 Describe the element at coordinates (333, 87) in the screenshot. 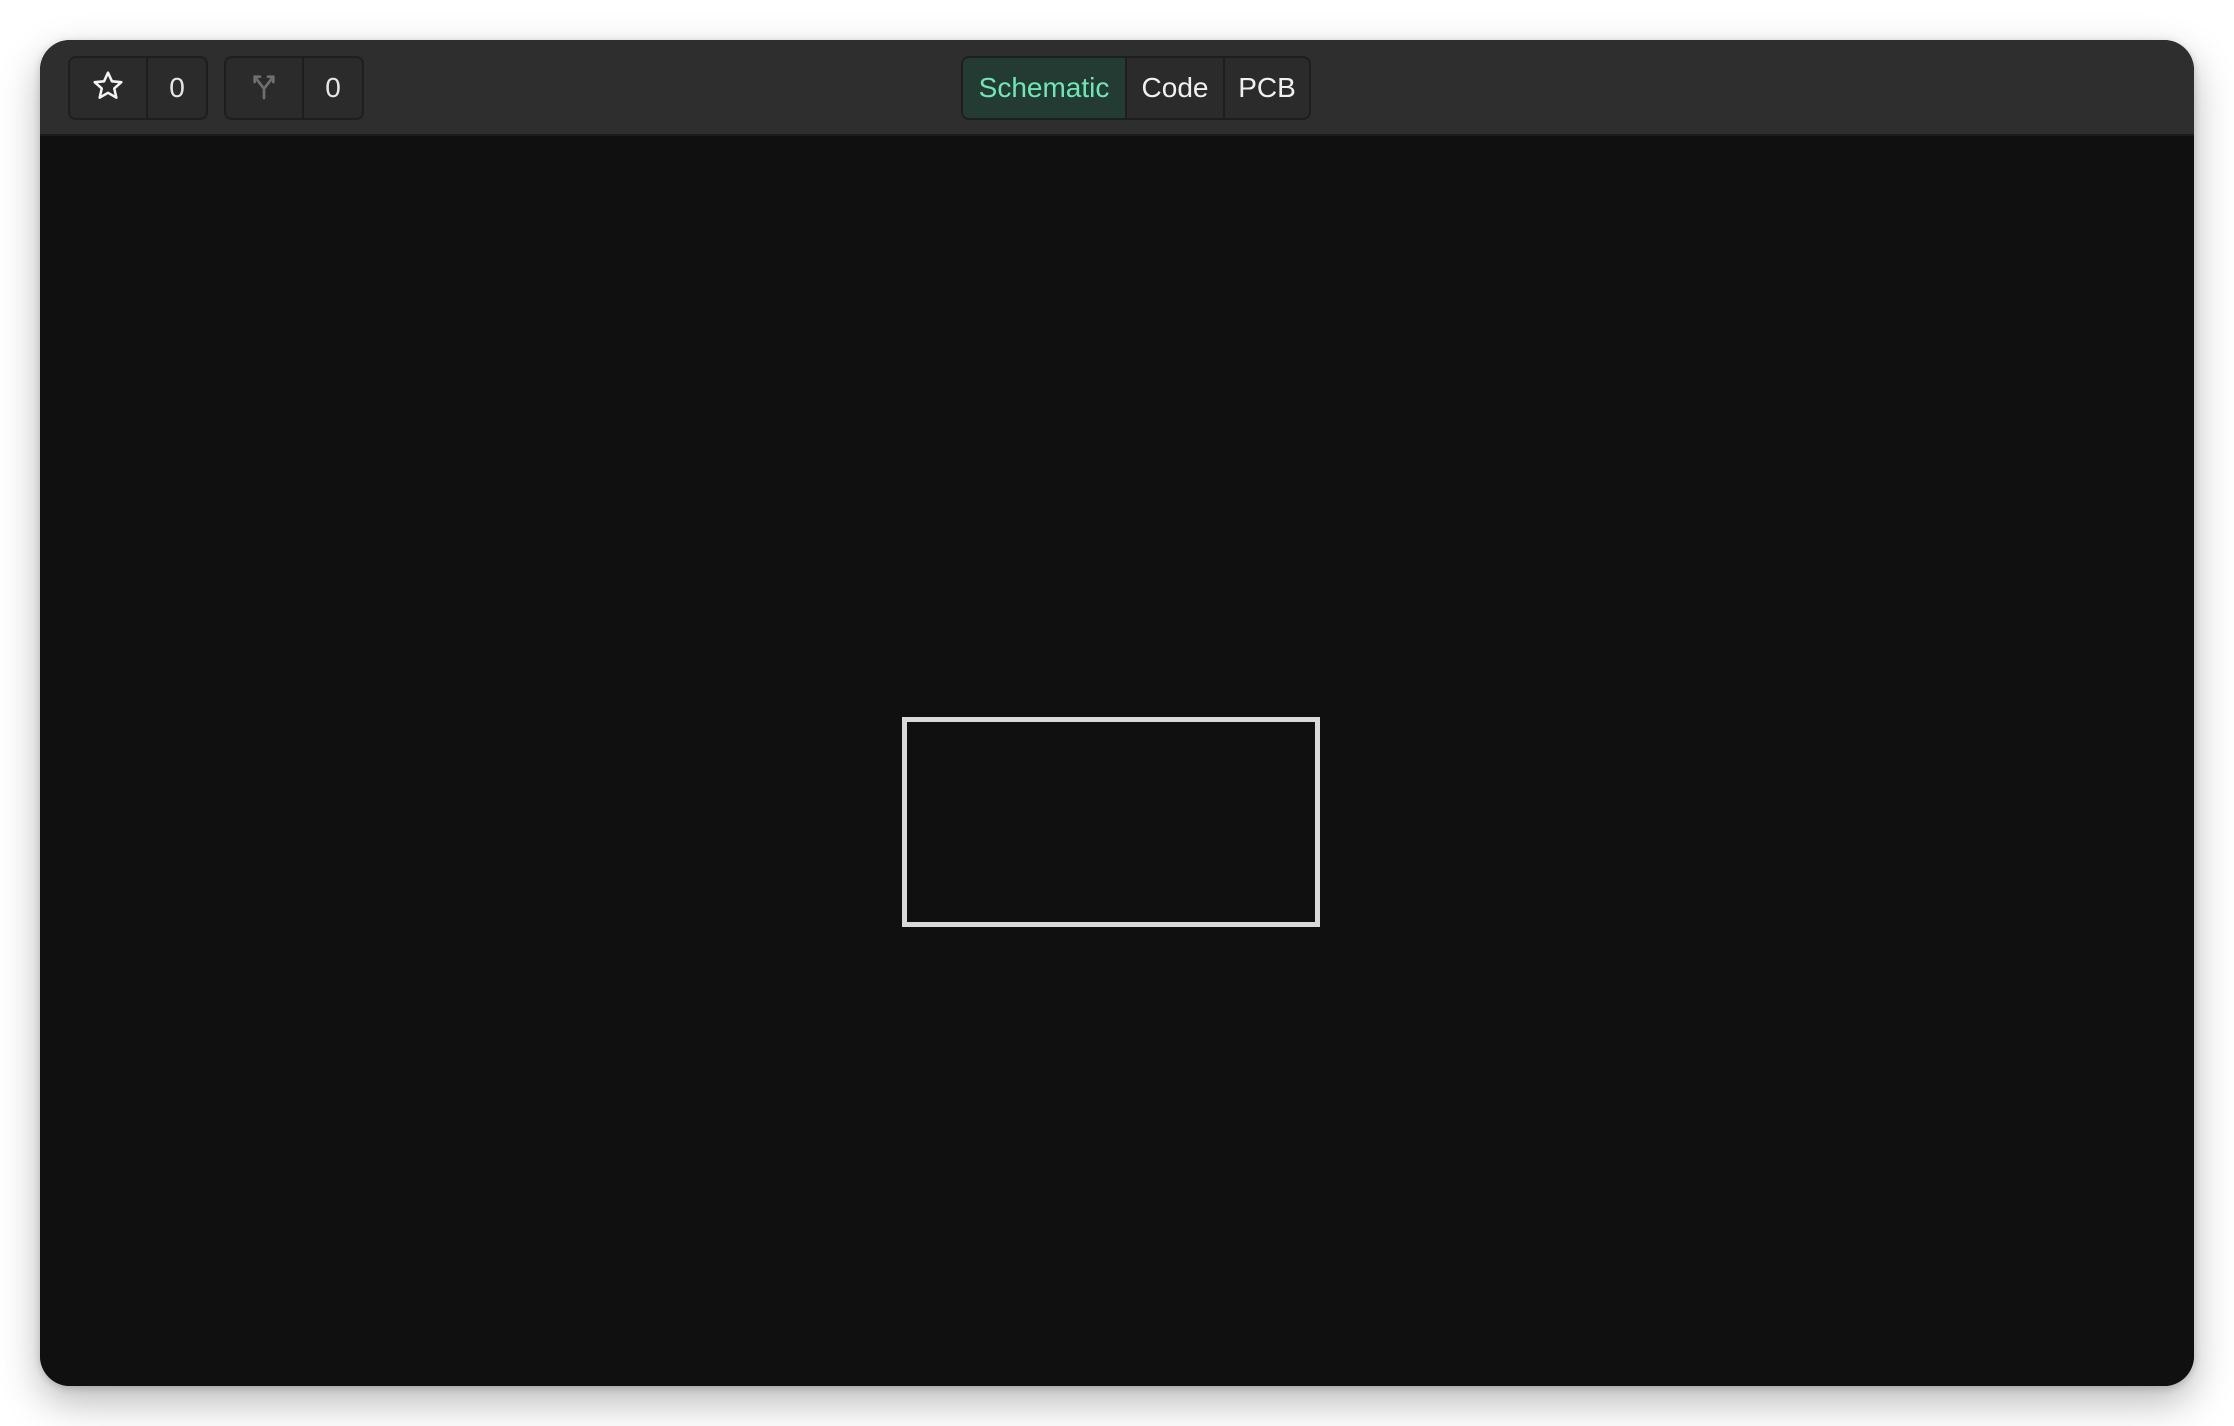

I see `fork-count: 0` at that location.